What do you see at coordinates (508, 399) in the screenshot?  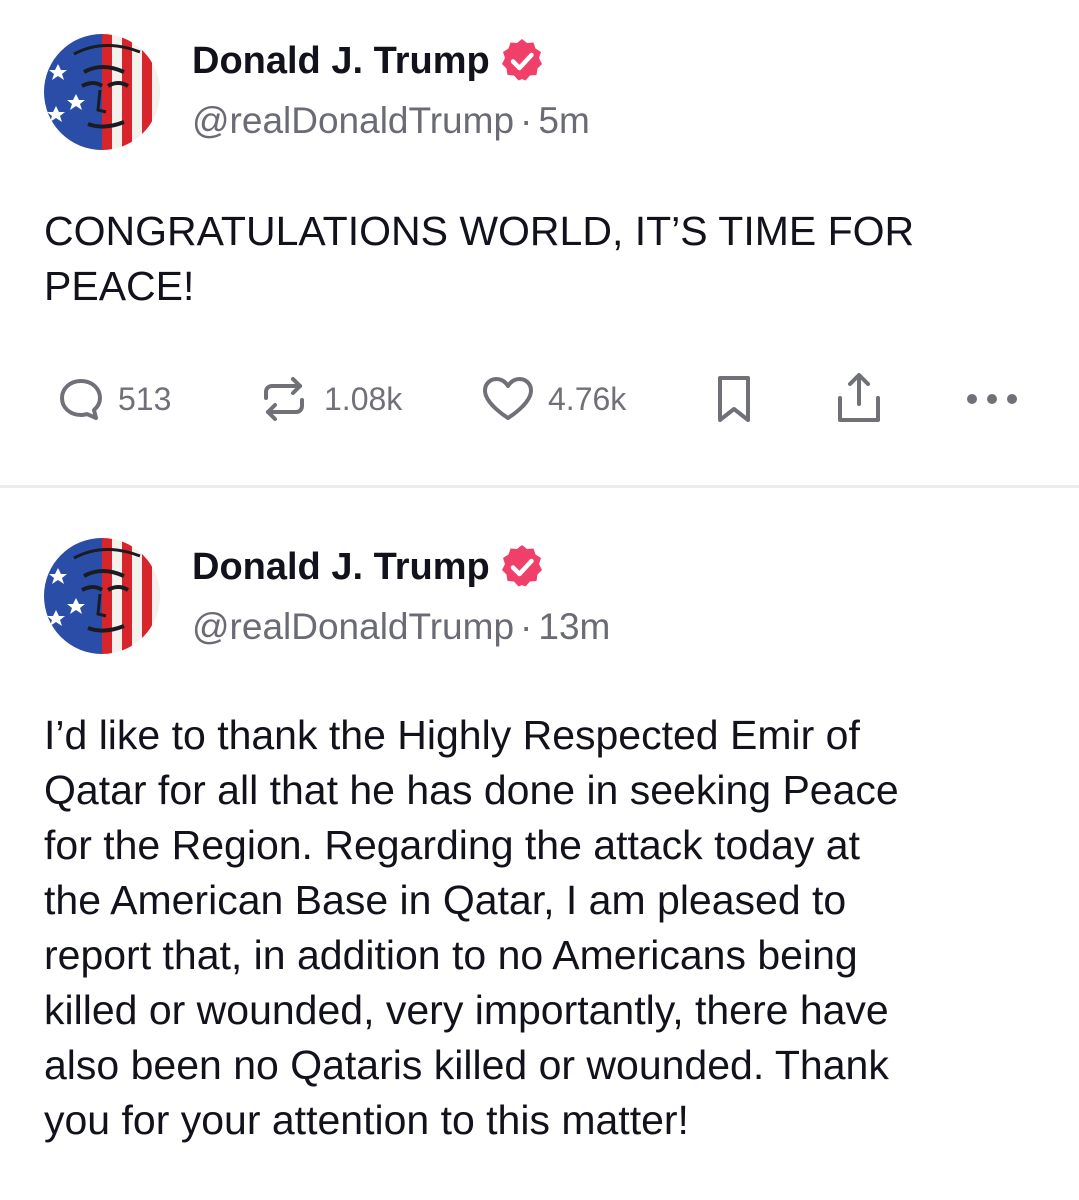 I see `heart-icon` at bounding box center [508, 399].